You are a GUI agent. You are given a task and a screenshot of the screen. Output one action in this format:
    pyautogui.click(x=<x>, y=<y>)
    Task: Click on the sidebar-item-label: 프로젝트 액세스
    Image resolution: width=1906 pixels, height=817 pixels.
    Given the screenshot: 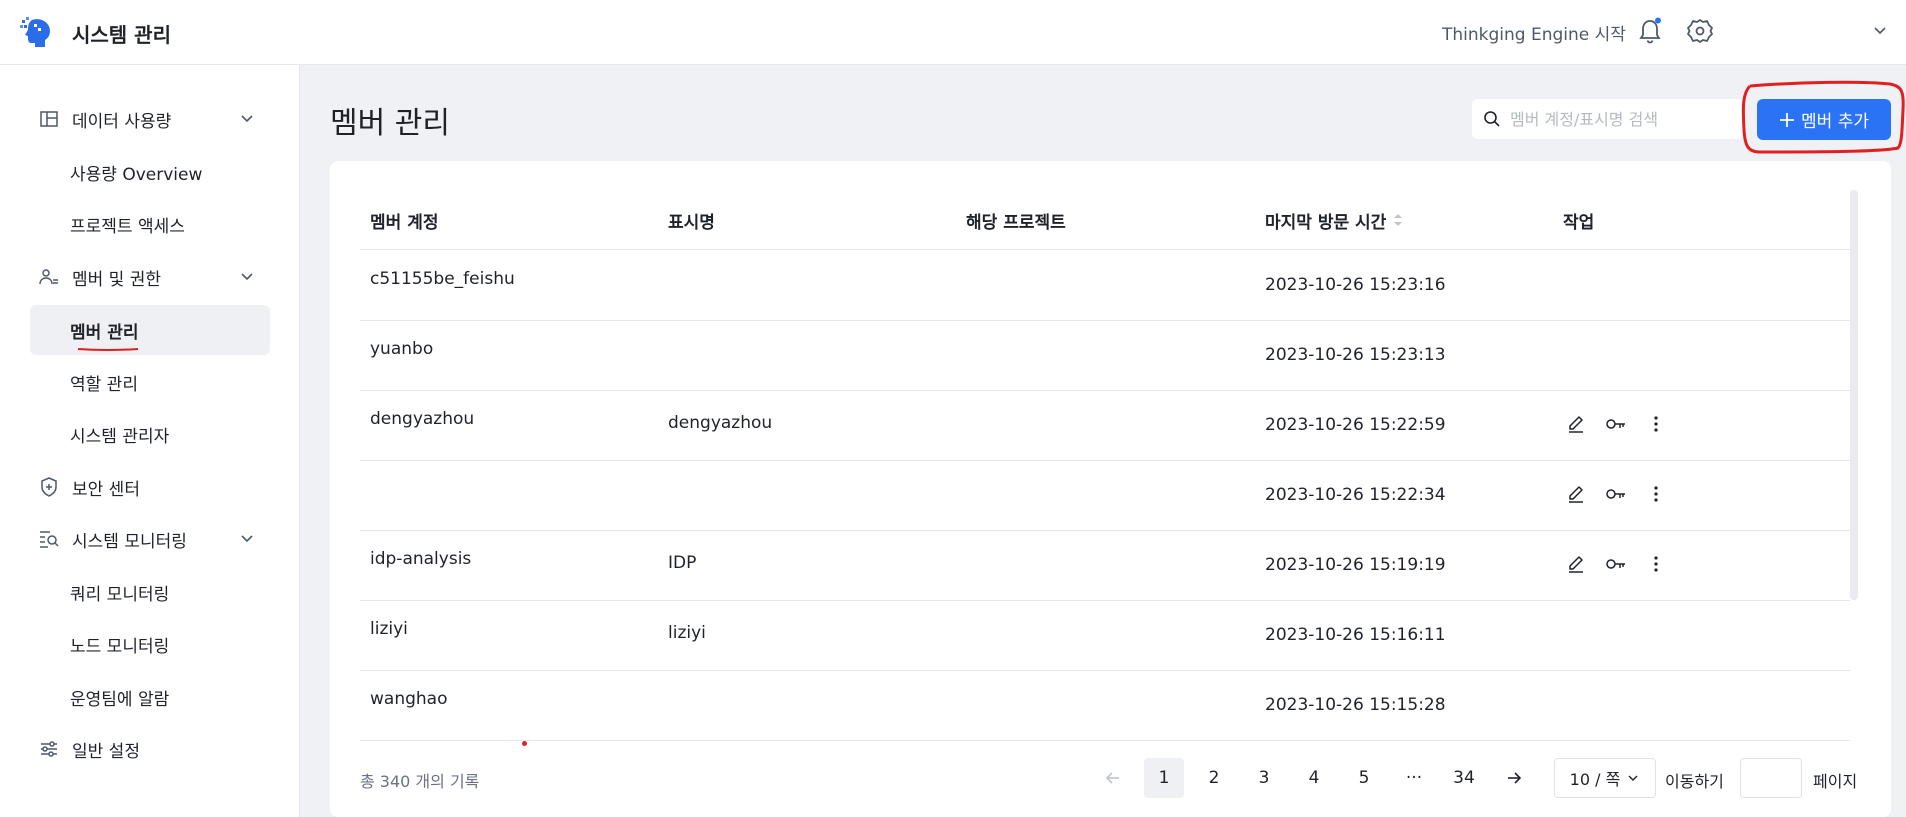 What is the action you would take?
    pyautogui.click(x=127, y=226)
    